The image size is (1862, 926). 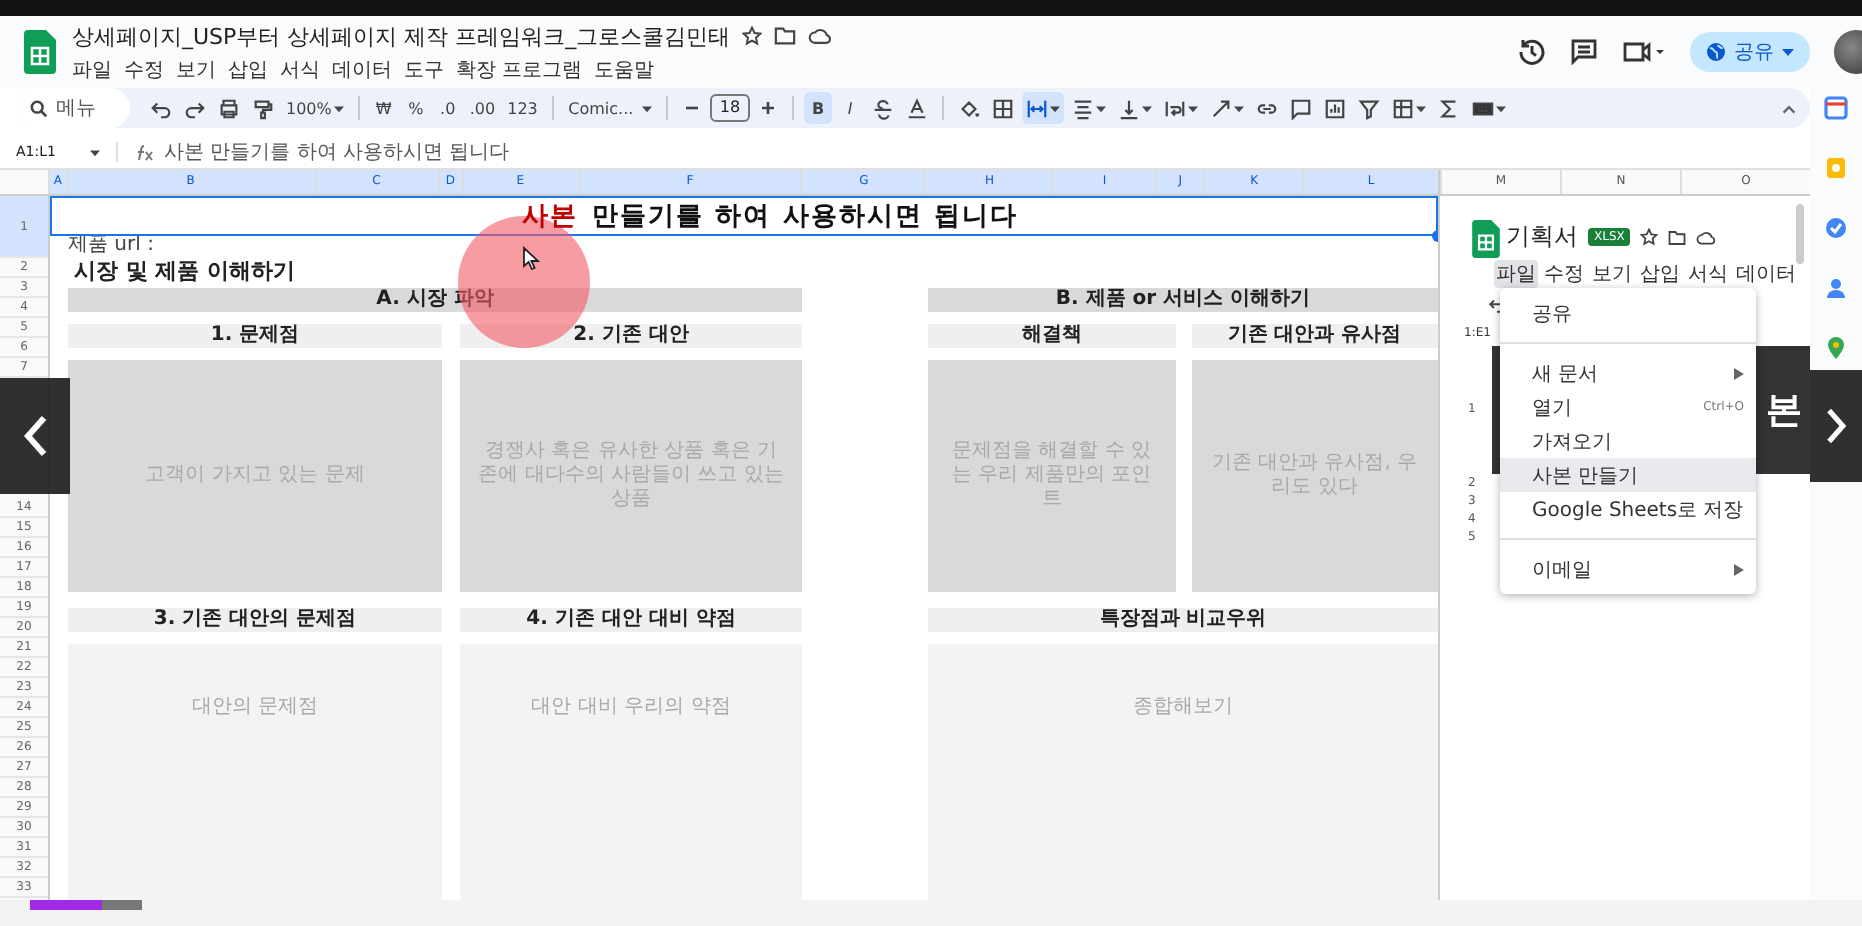 What do you see at coordinates (315, 108) in the screenshot?
I see `zoom-select: 100%` at bounding box center [315, 108].